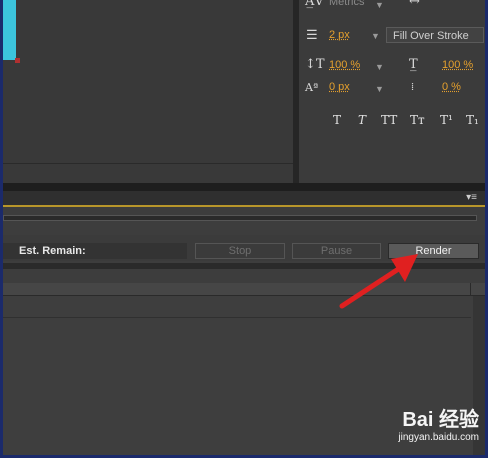  I want to click on baidu-watermark: Bai 经验 jingyan.baidu.com, so click(438, 423).